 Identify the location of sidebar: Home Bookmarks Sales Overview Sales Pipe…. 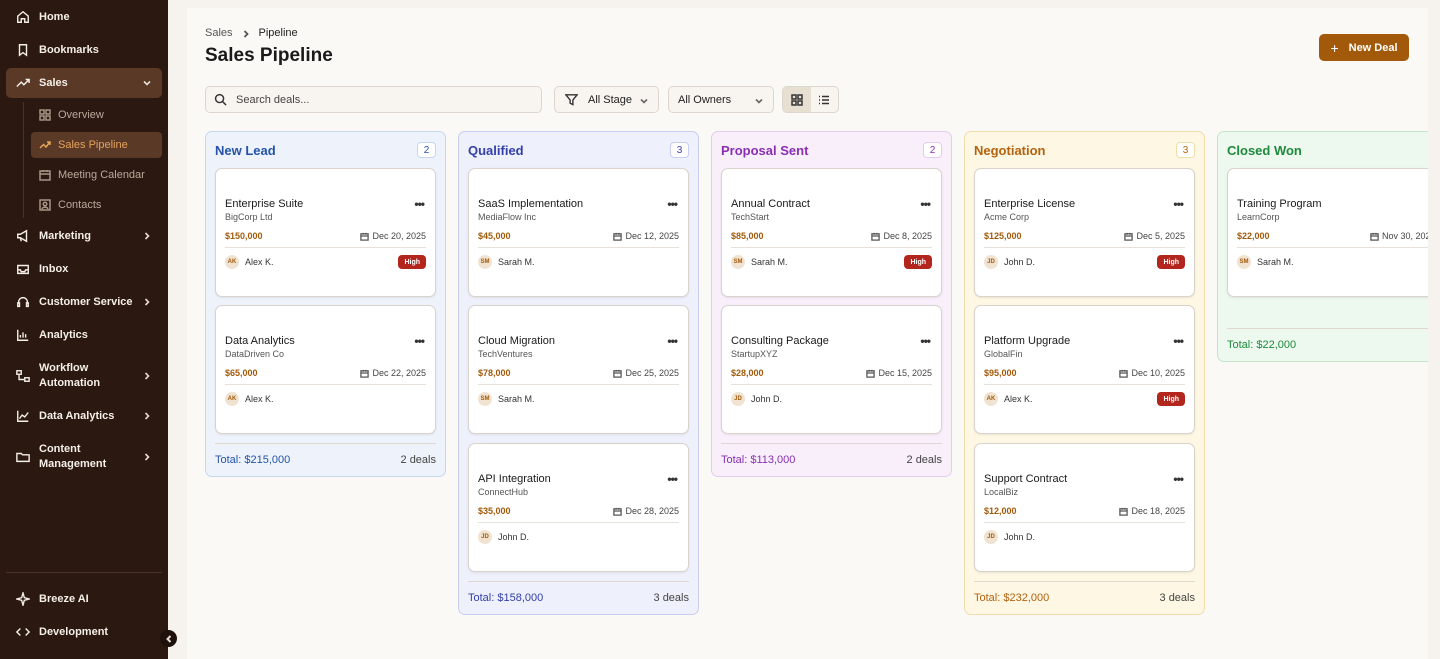
(88, 329).